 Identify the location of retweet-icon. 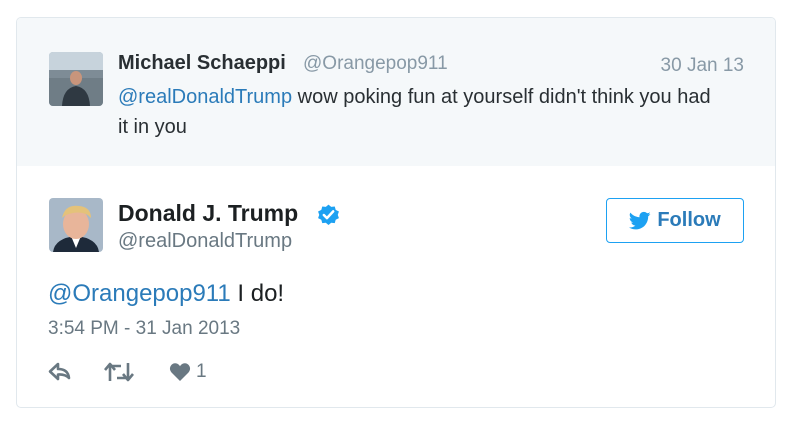
(119, 372).